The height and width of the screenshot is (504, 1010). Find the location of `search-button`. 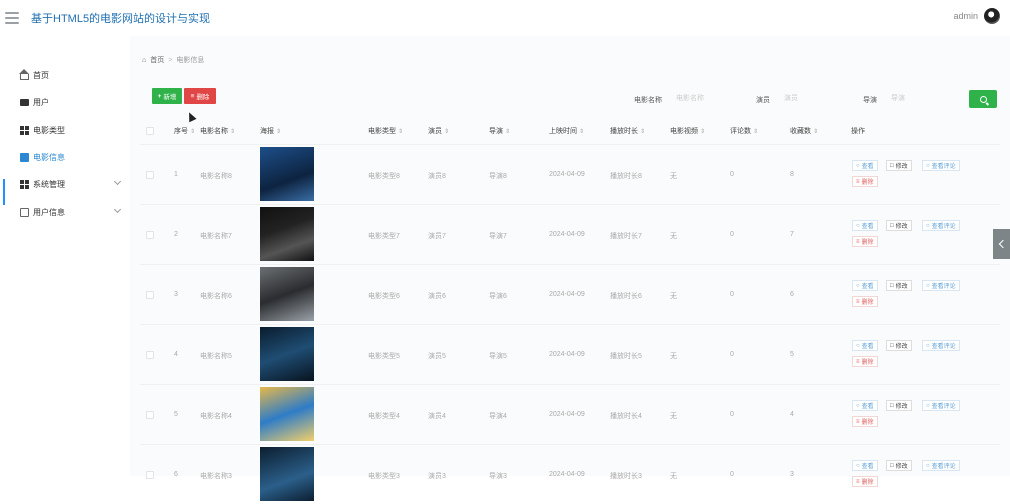

search-button is located at coordinates (983, 99).